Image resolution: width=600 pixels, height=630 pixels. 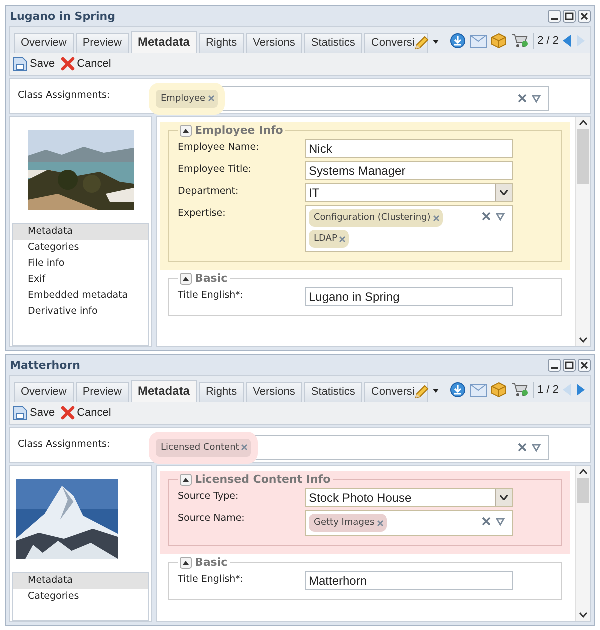 What do you see at coordinates (209, 496) in the screenshot?
I see `field-label: Source Type:` at bounding box center [209, 496].